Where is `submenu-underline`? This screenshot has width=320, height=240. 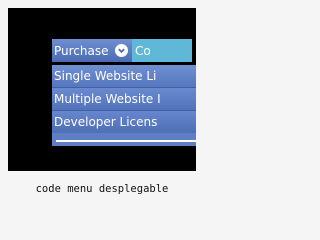 submenu-underline is located at coordinates (126, 141).